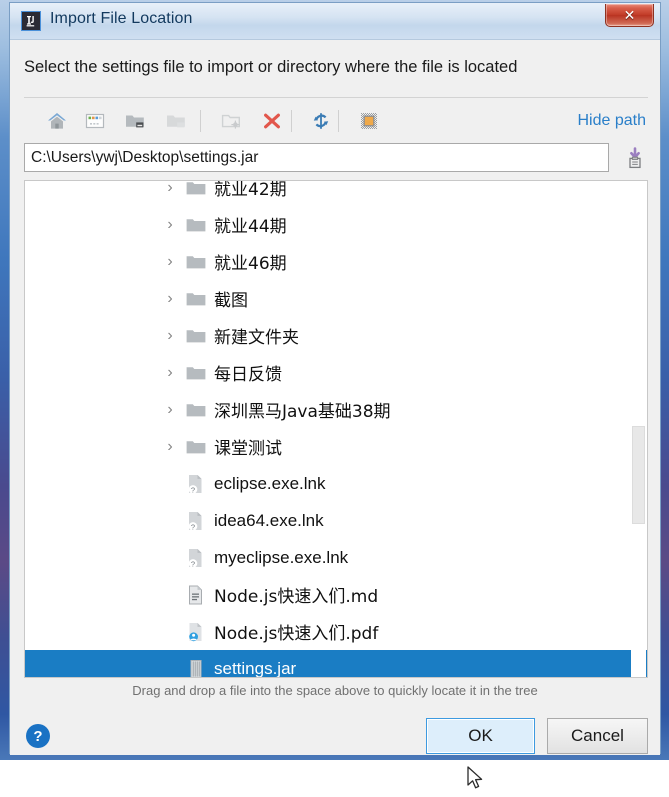 This screenshot has width=669, height=797. I want to click on toolbar: Hide path, so click(336, 121).